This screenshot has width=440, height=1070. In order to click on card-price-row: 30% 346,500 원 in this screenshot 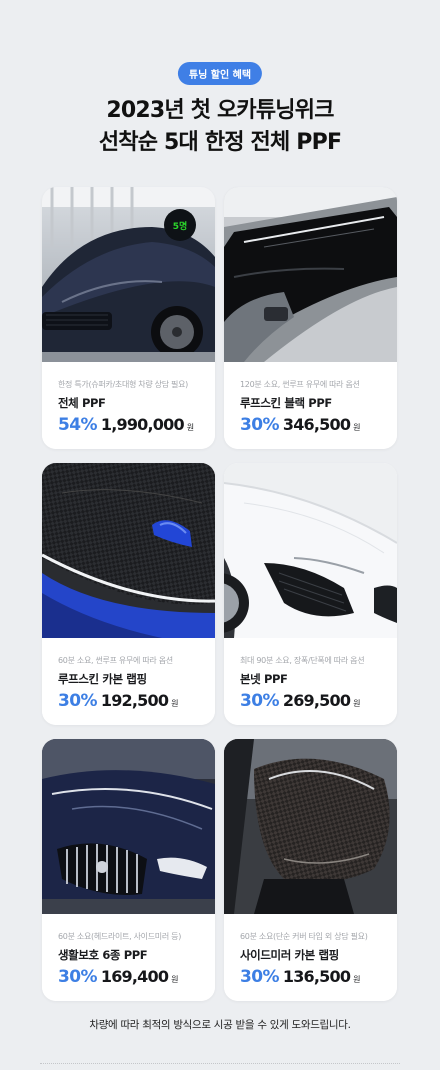, I will do `click(300, 425)`.